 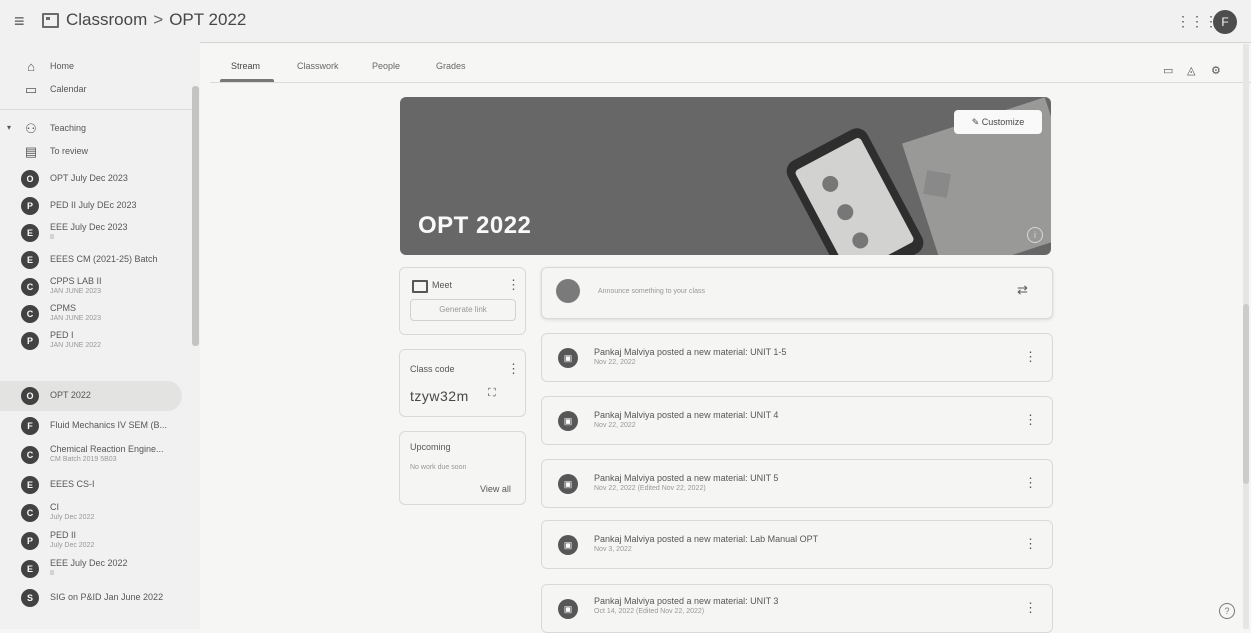 I want to click on home-icon: ⌂, so click(x=31, y=66).